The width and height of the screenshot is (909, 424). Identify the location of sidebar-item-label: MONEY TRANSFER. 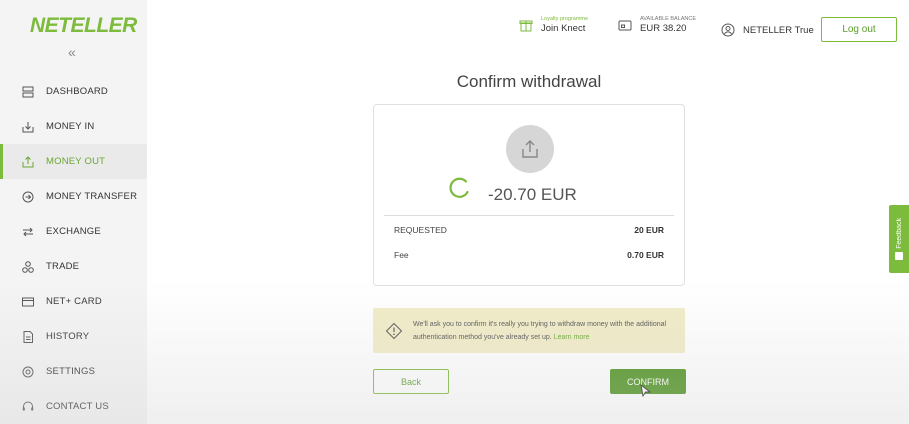
(92, 196).